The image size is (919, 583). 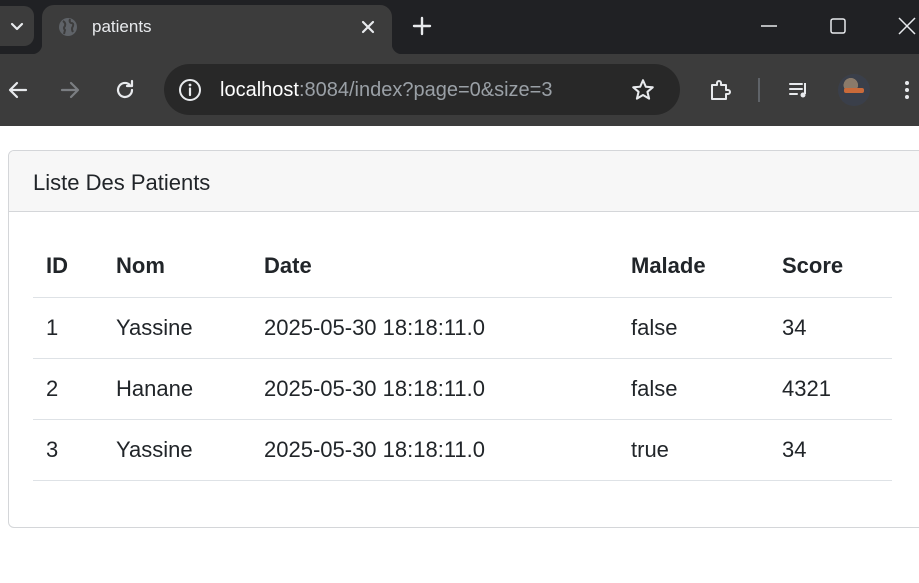 What do you see at coordinates (459, 27) in the screenshot?
I see `tab-strip: patients` at bounding box center [459, 27].